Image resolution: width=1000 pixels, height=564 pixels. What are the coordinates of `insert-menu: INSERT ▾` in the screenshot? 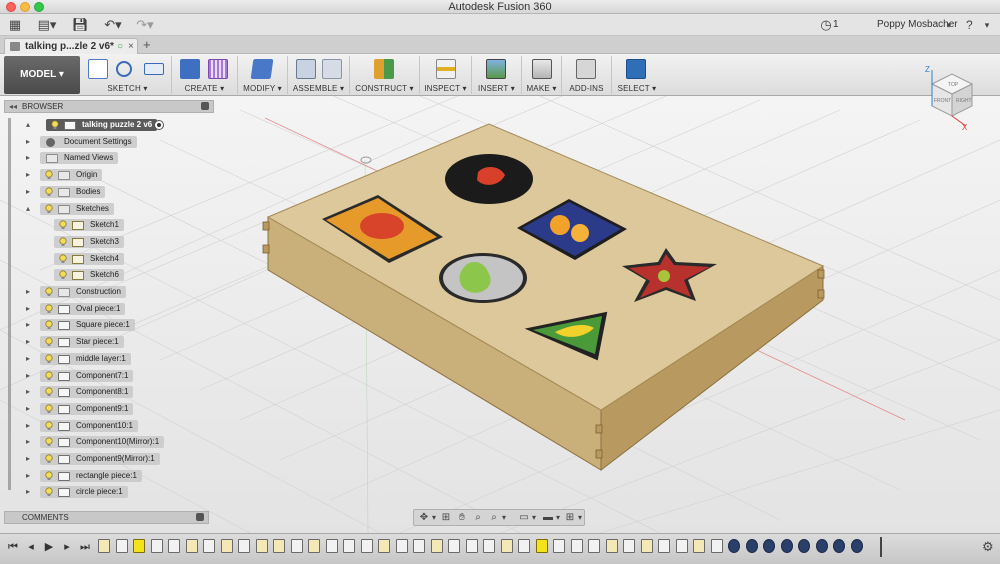 It's located at (496, 88).